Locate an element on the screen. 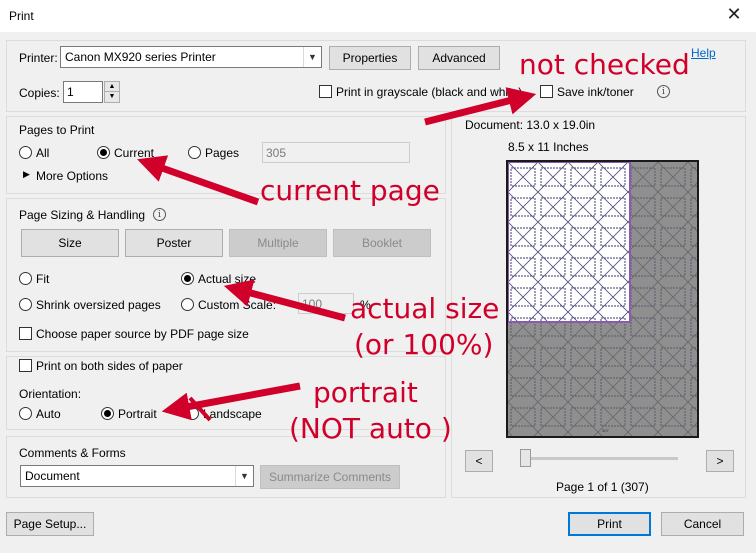 Image resolution: width=756 pixels, height=553 pixels. annotation-portrait: portrait is located at coordinates (365, 392).